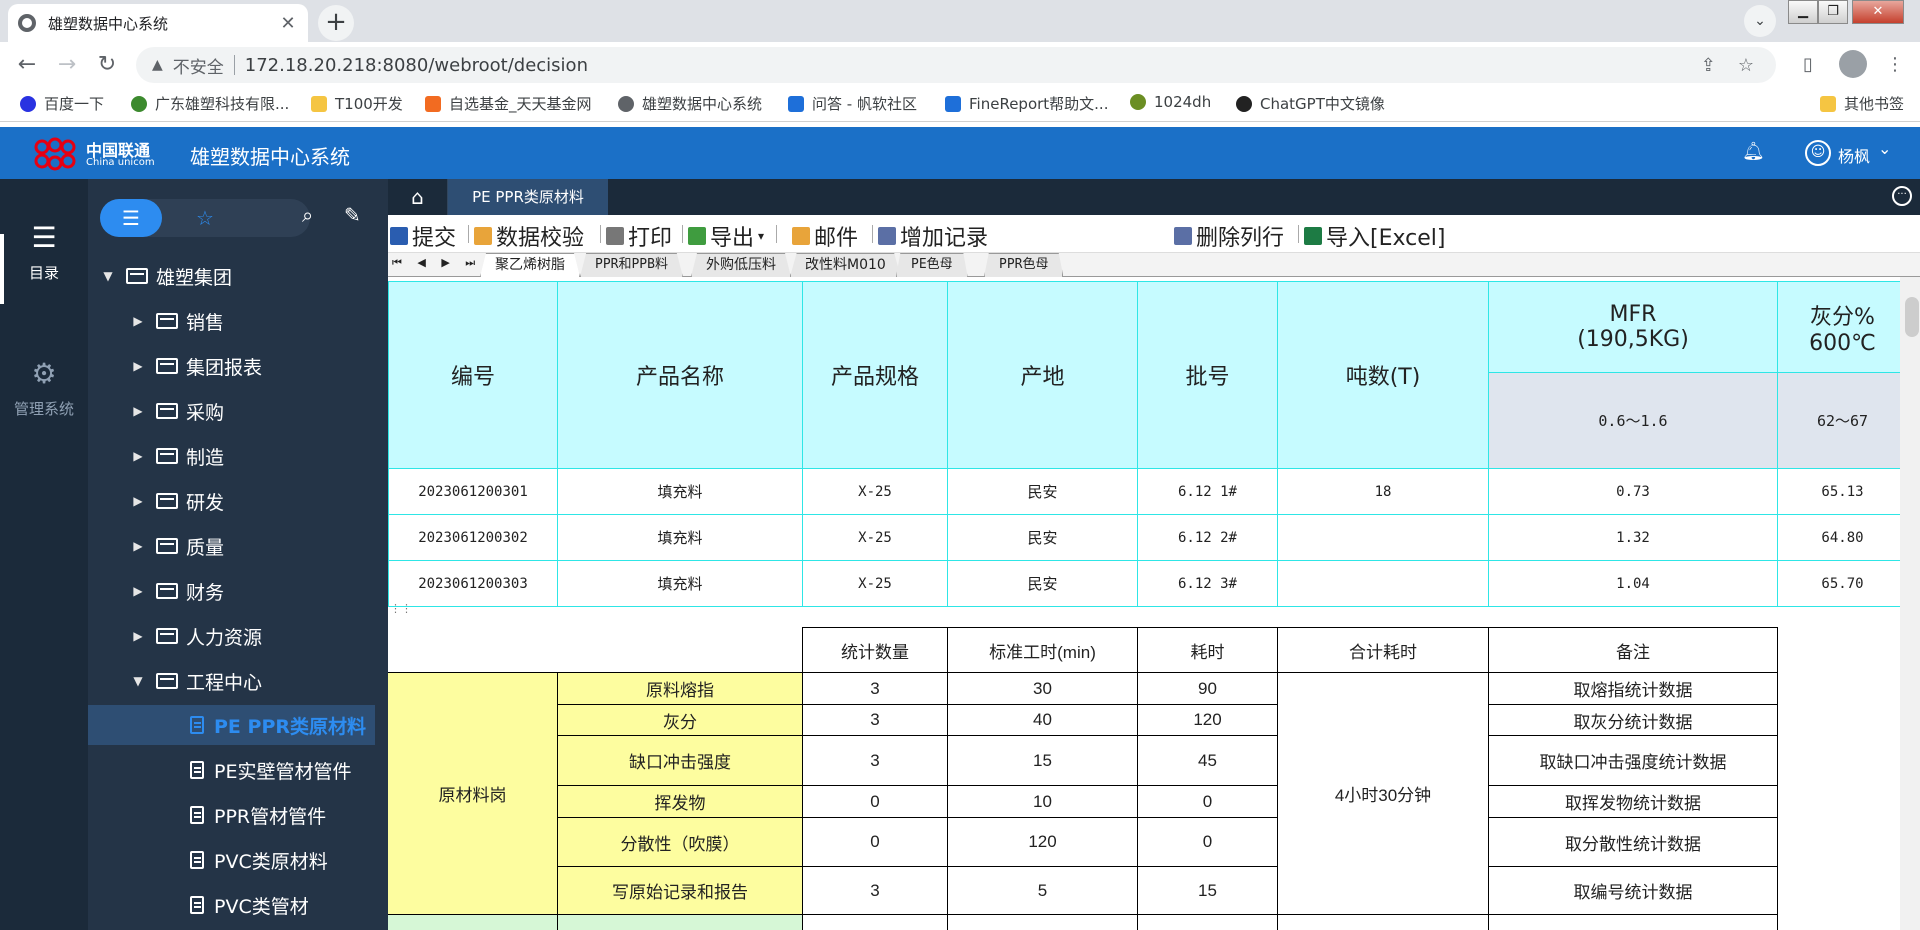  I want to click on not-secure-label: 不安全, so click(198, 65).